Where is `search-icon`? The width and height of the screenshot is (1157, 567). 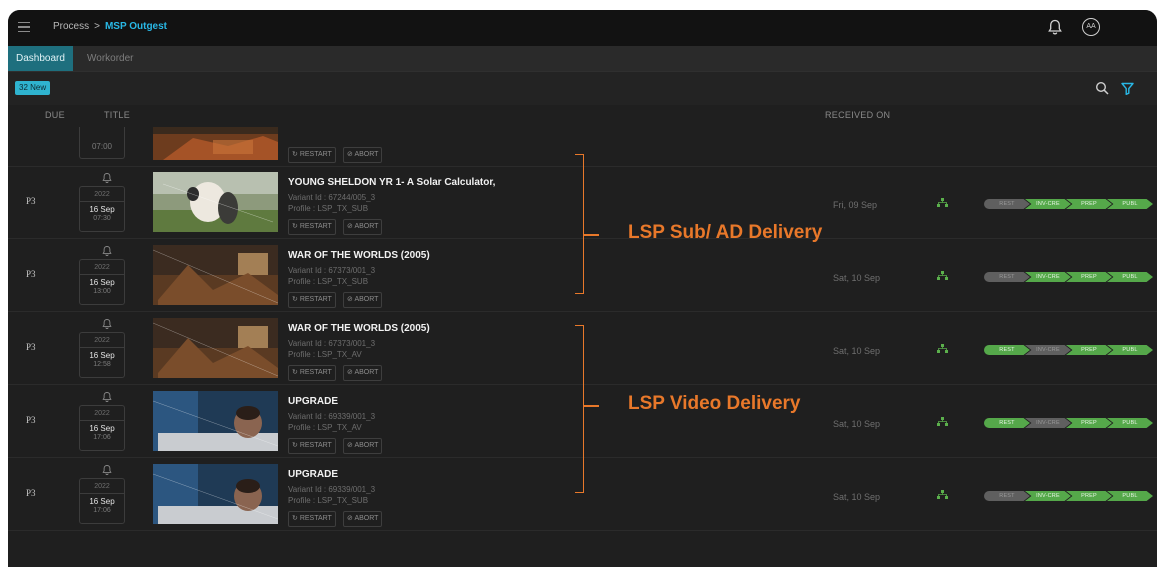 search-icon is located at coordinates (1102, 88).